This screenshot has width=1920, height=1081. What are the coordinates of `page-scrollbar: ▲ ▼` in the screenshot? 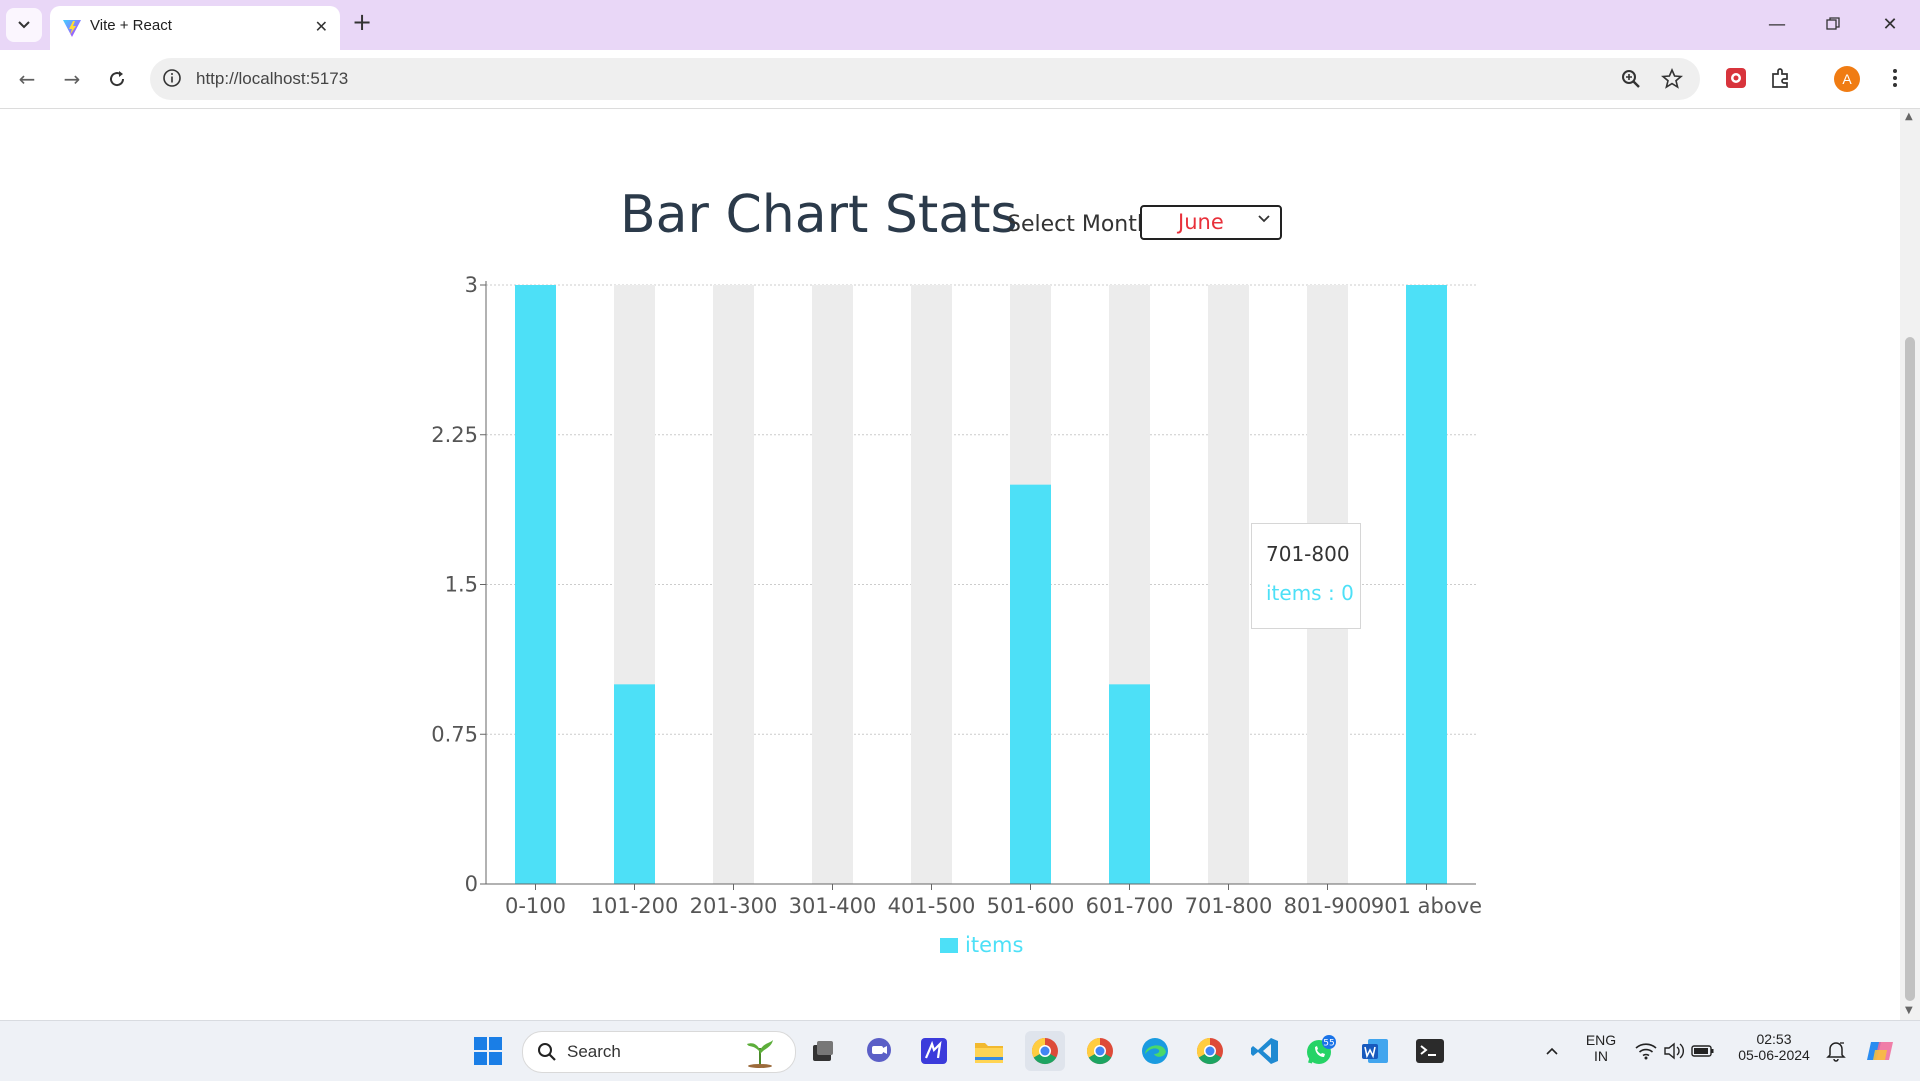 It's located at (1910, 564).